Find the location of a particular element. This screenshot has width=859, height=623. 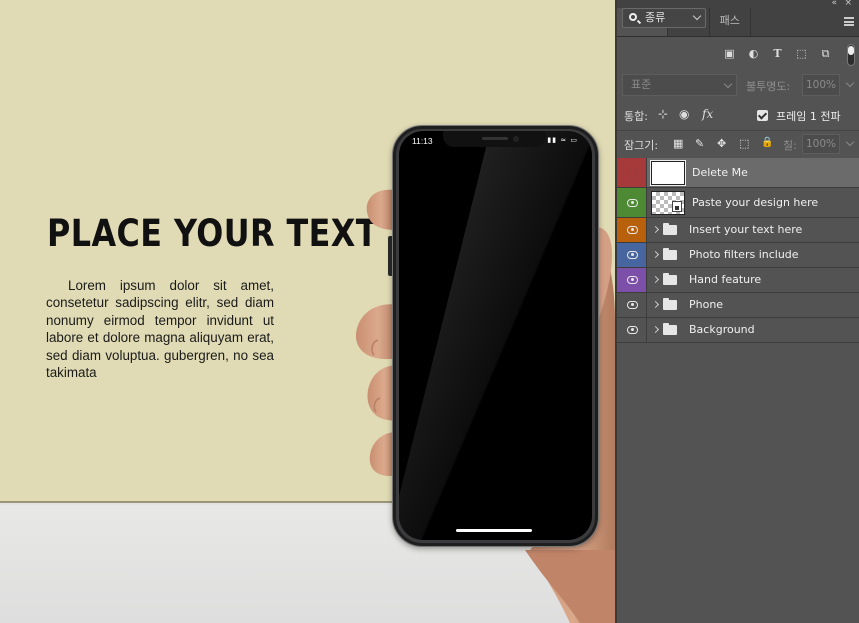

fill-dropdown is located at coordinates (849, 144).